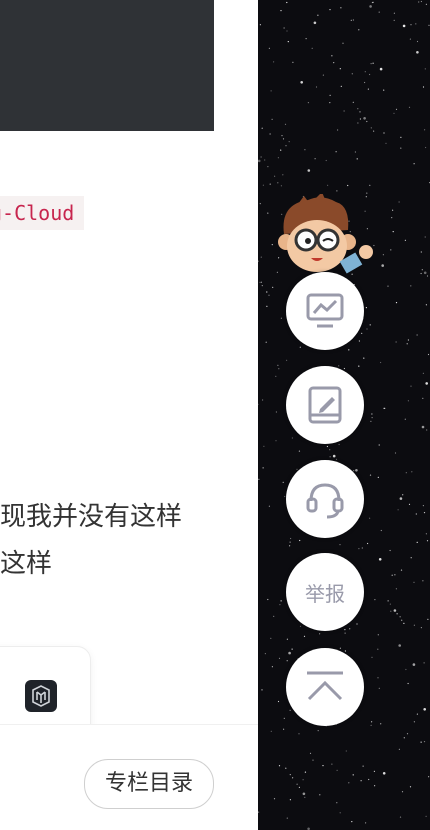  What do you see at coordinates (325, 405) in the screenshot?
I see `write-article-button` at bounding box center [325, 405].